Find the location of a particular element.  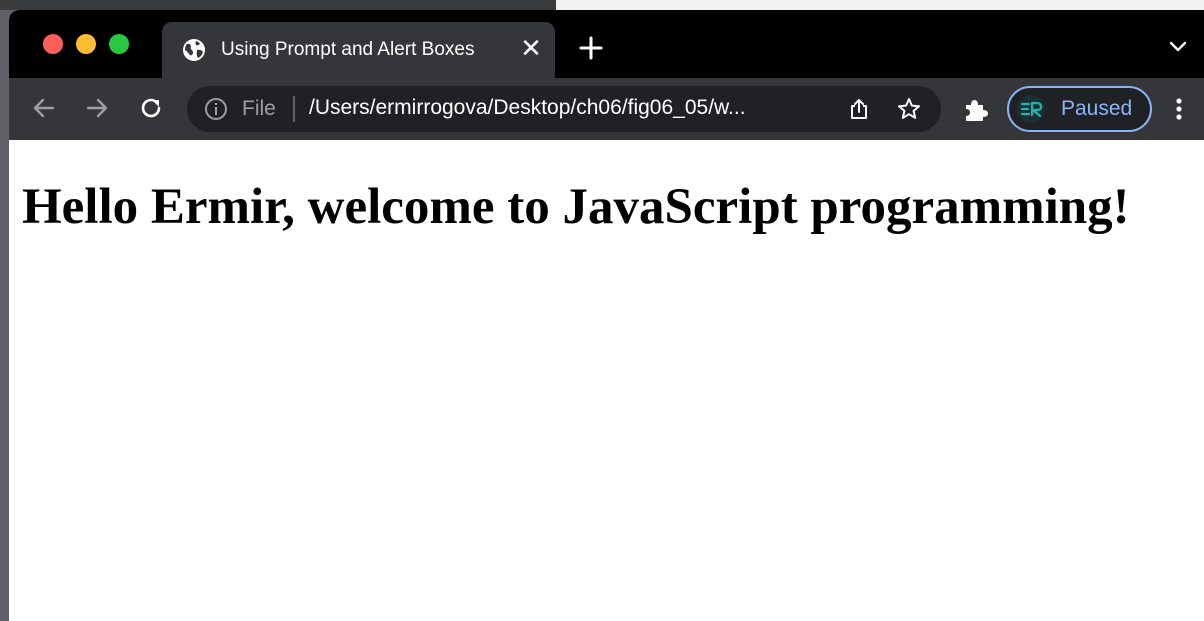

tab-active: Using Prompt and Alert Boxes ✕ is located at coordinates (358, 51).